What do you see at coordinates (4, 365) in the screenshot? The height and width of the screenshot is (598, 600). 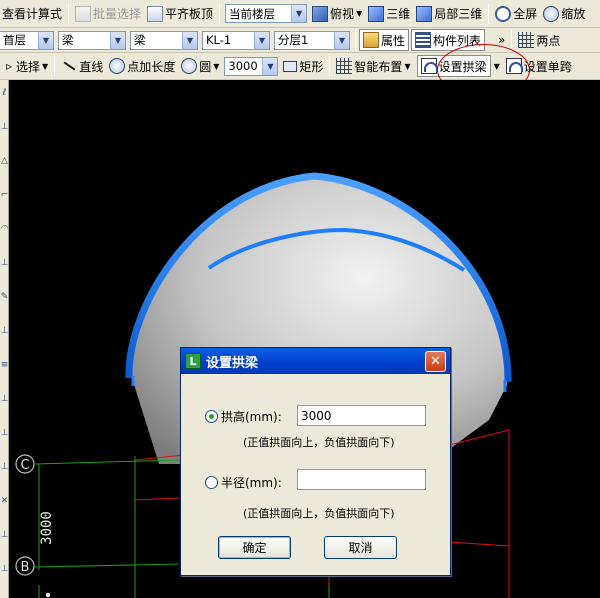 I see `left-tool-icon: ≡` at bounding box center [4, 365].